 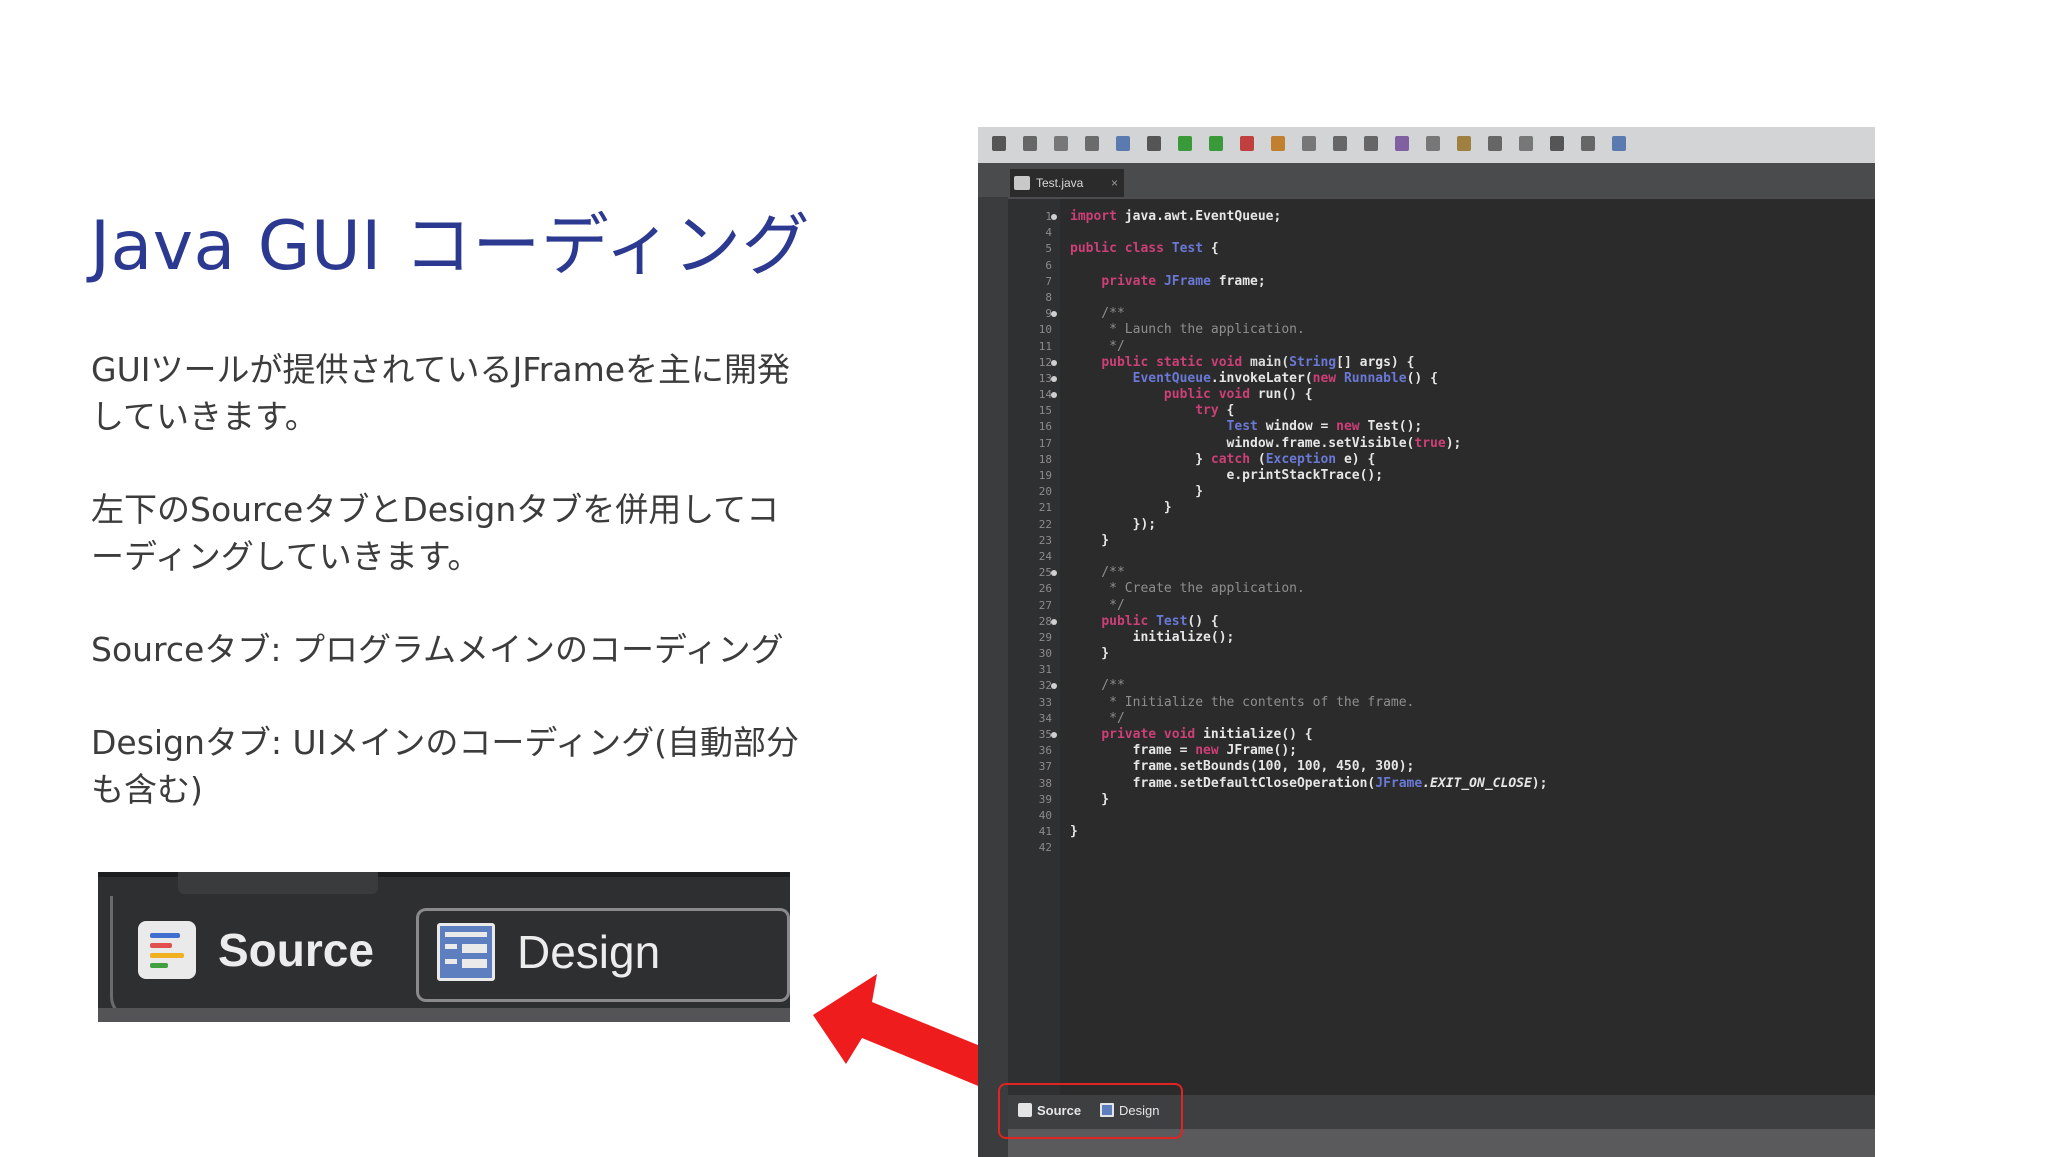 What do you see at coordinates (1152, 637) in the screenshot?
I see `code-token: initialize();` at bounding box center [1152, 637].